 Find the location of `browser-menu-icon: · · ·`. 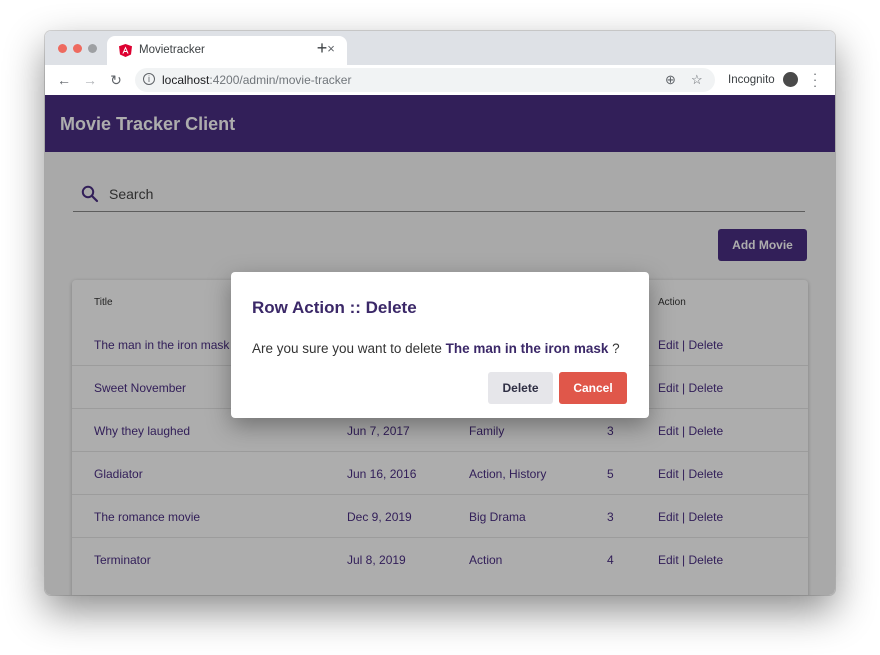

browser-menu-icon: · · · is located at coordinates (815, 79).